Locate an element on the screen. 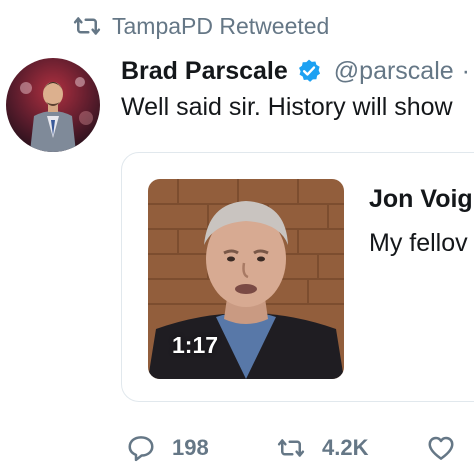  reply-button: 198 is located at coordinates (201, 448).